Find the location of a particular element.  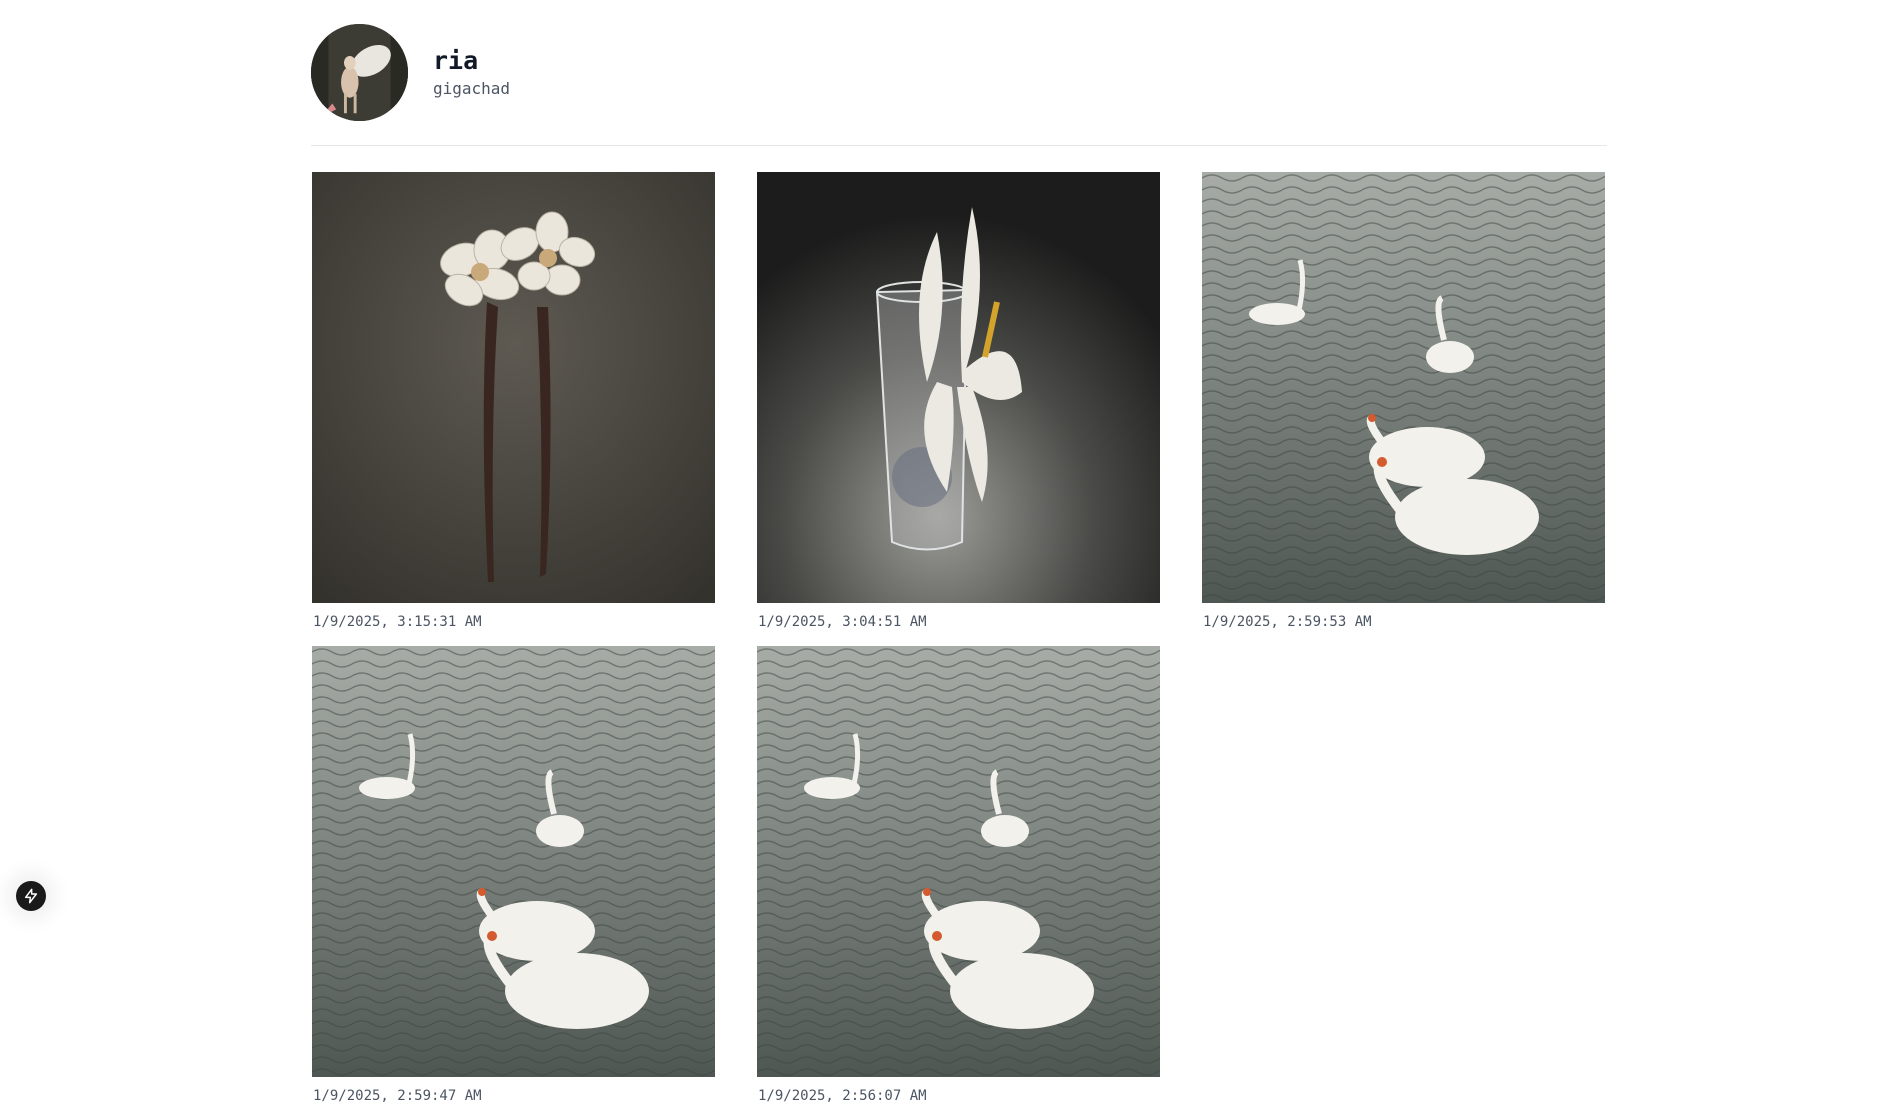

post-card: 1/9/2025, 2:56:07 AM is located at coordinates (958, 875).